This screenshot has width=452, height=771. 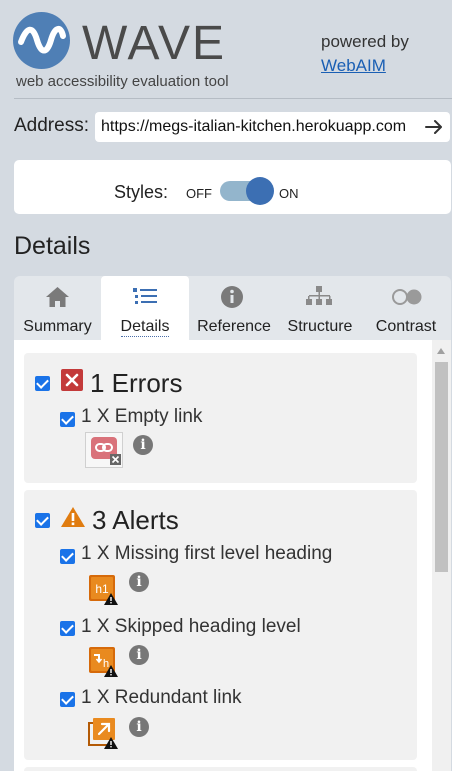 What do you see at coordinates (220, 769) in the screenshot?
I see `next-category` at bounding box center [220, 769].